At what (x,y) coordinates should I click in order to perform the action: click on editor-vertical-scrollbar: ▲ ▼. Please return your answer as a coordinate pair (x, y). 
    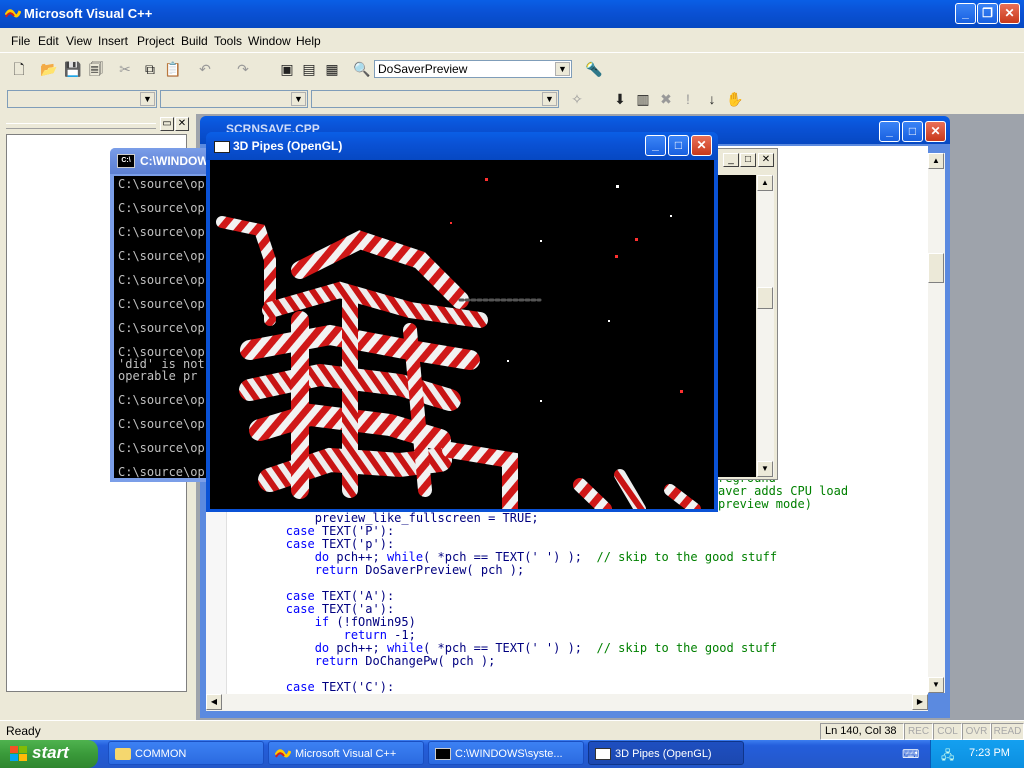
    Looking at the image, I should click on (936, 423).